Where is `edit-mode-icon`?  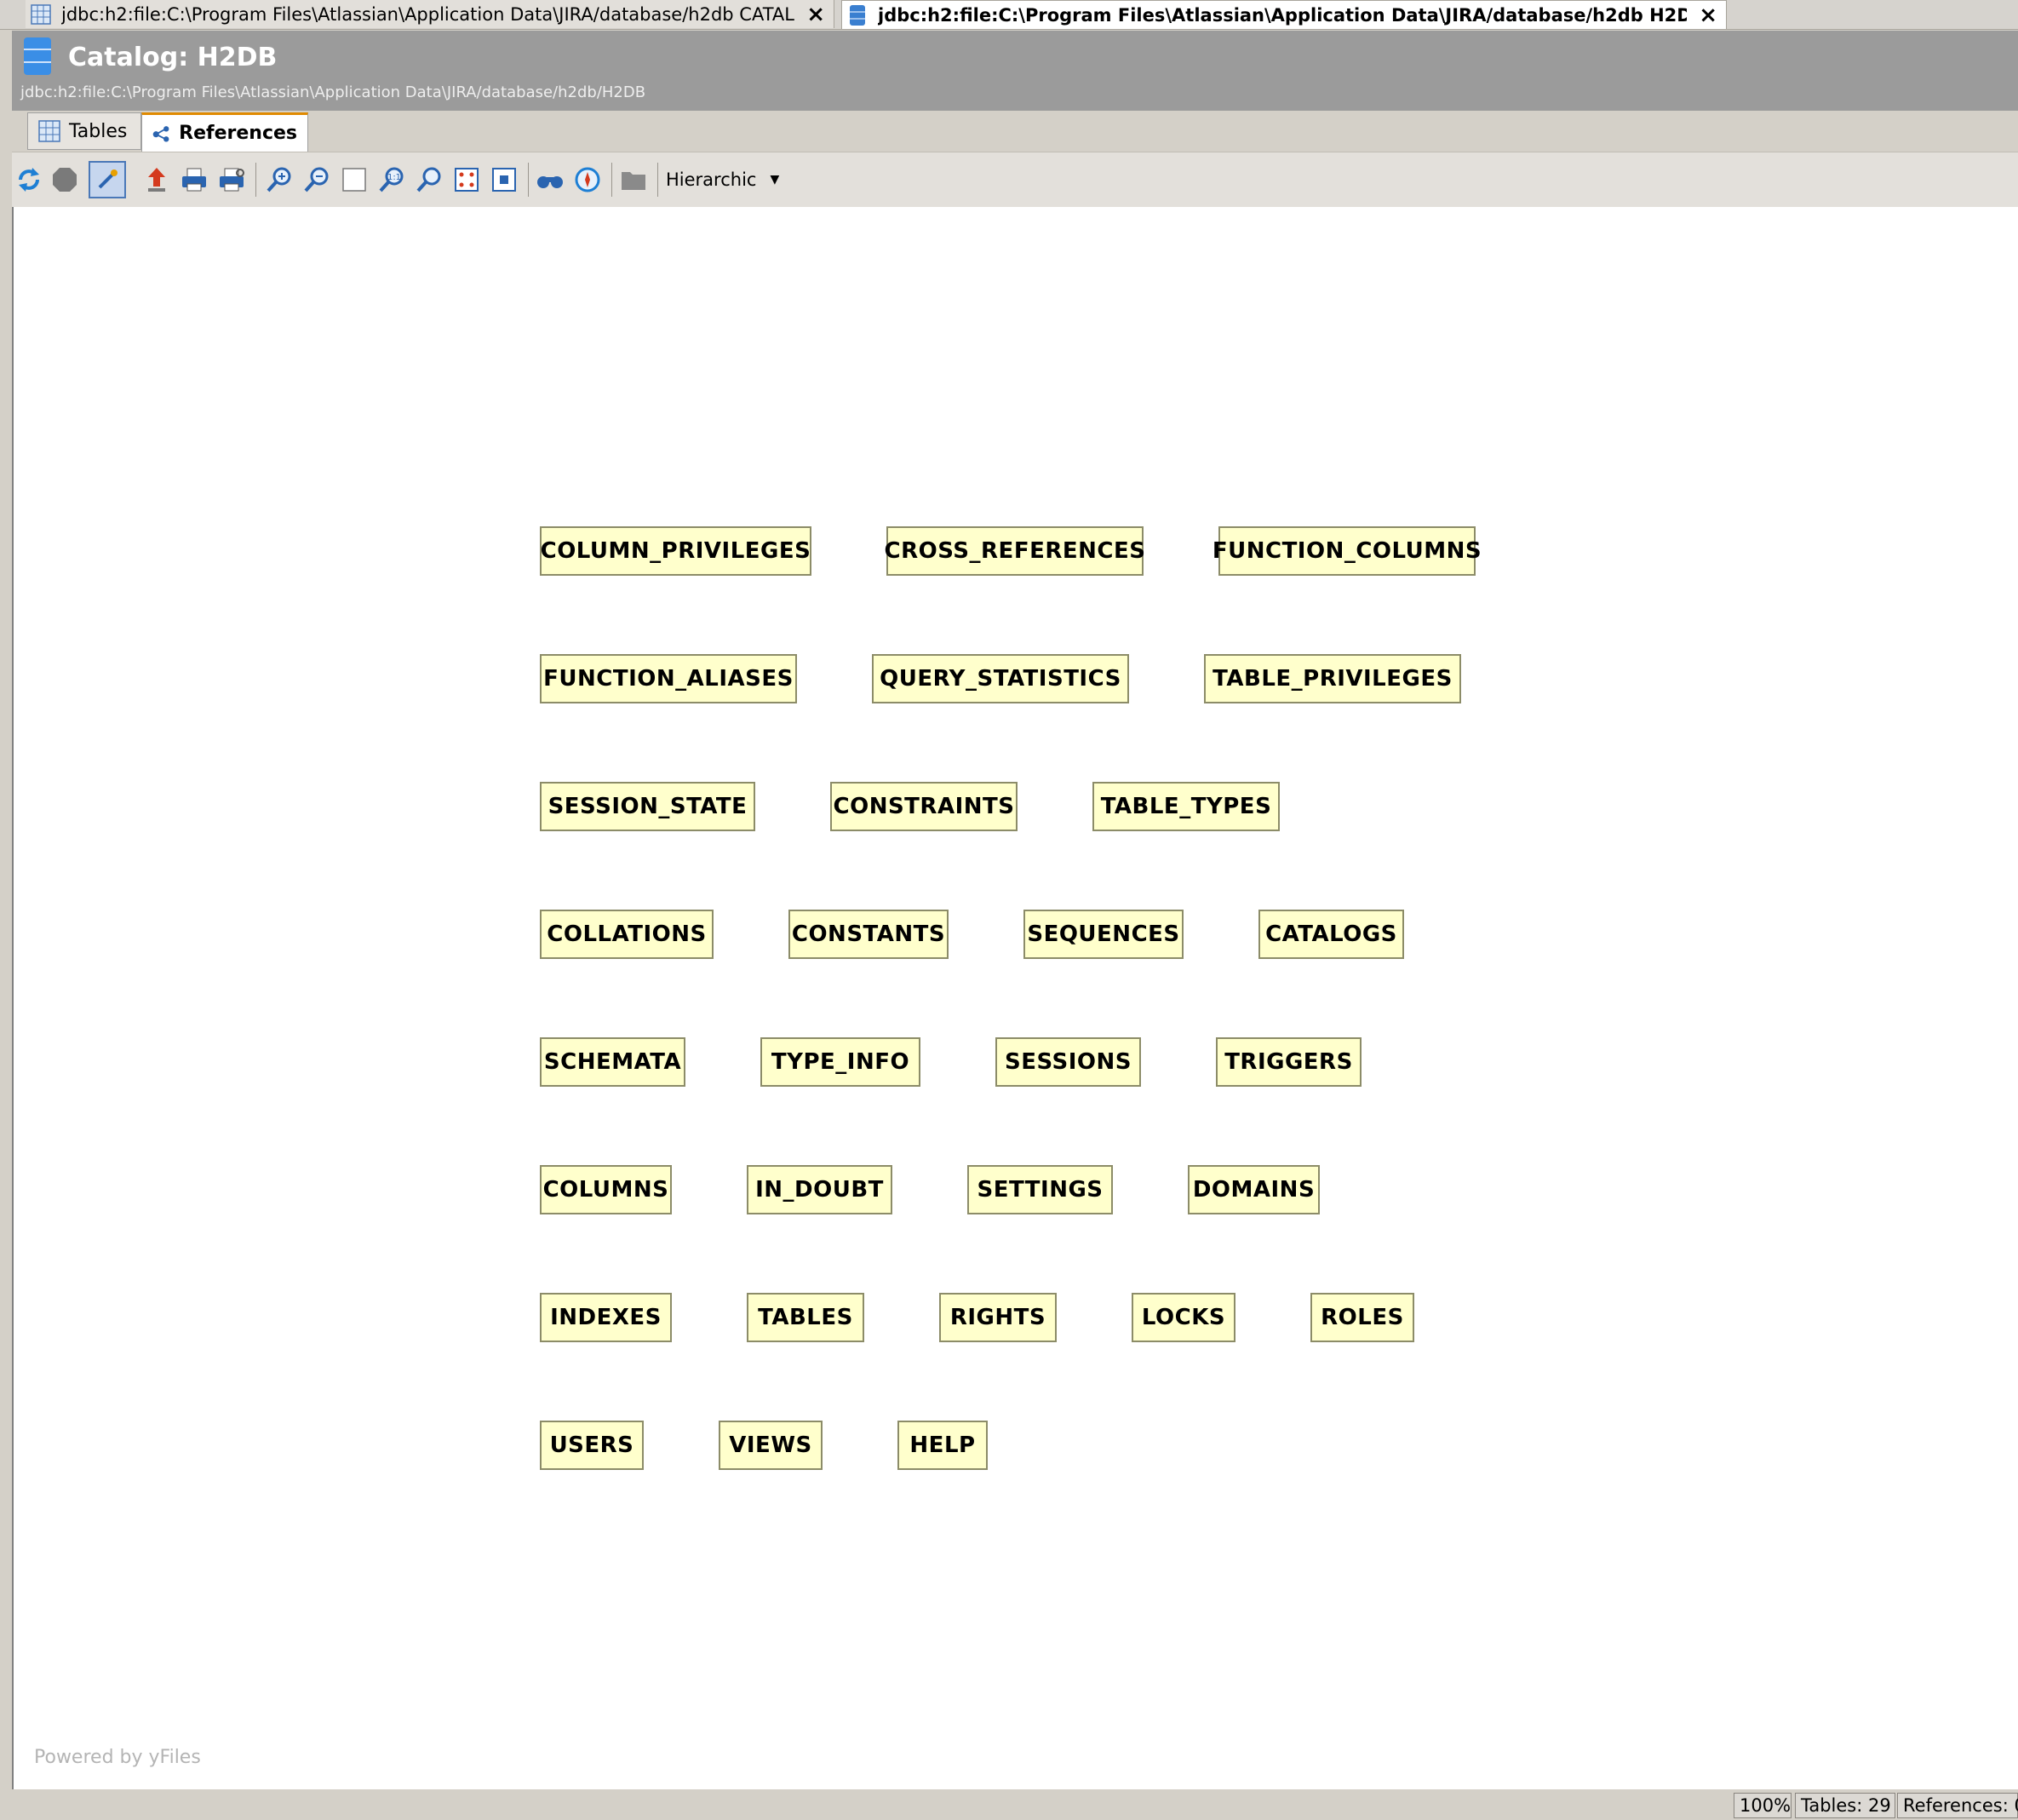 edit-mode-icon is located at coordinates (108, 179).